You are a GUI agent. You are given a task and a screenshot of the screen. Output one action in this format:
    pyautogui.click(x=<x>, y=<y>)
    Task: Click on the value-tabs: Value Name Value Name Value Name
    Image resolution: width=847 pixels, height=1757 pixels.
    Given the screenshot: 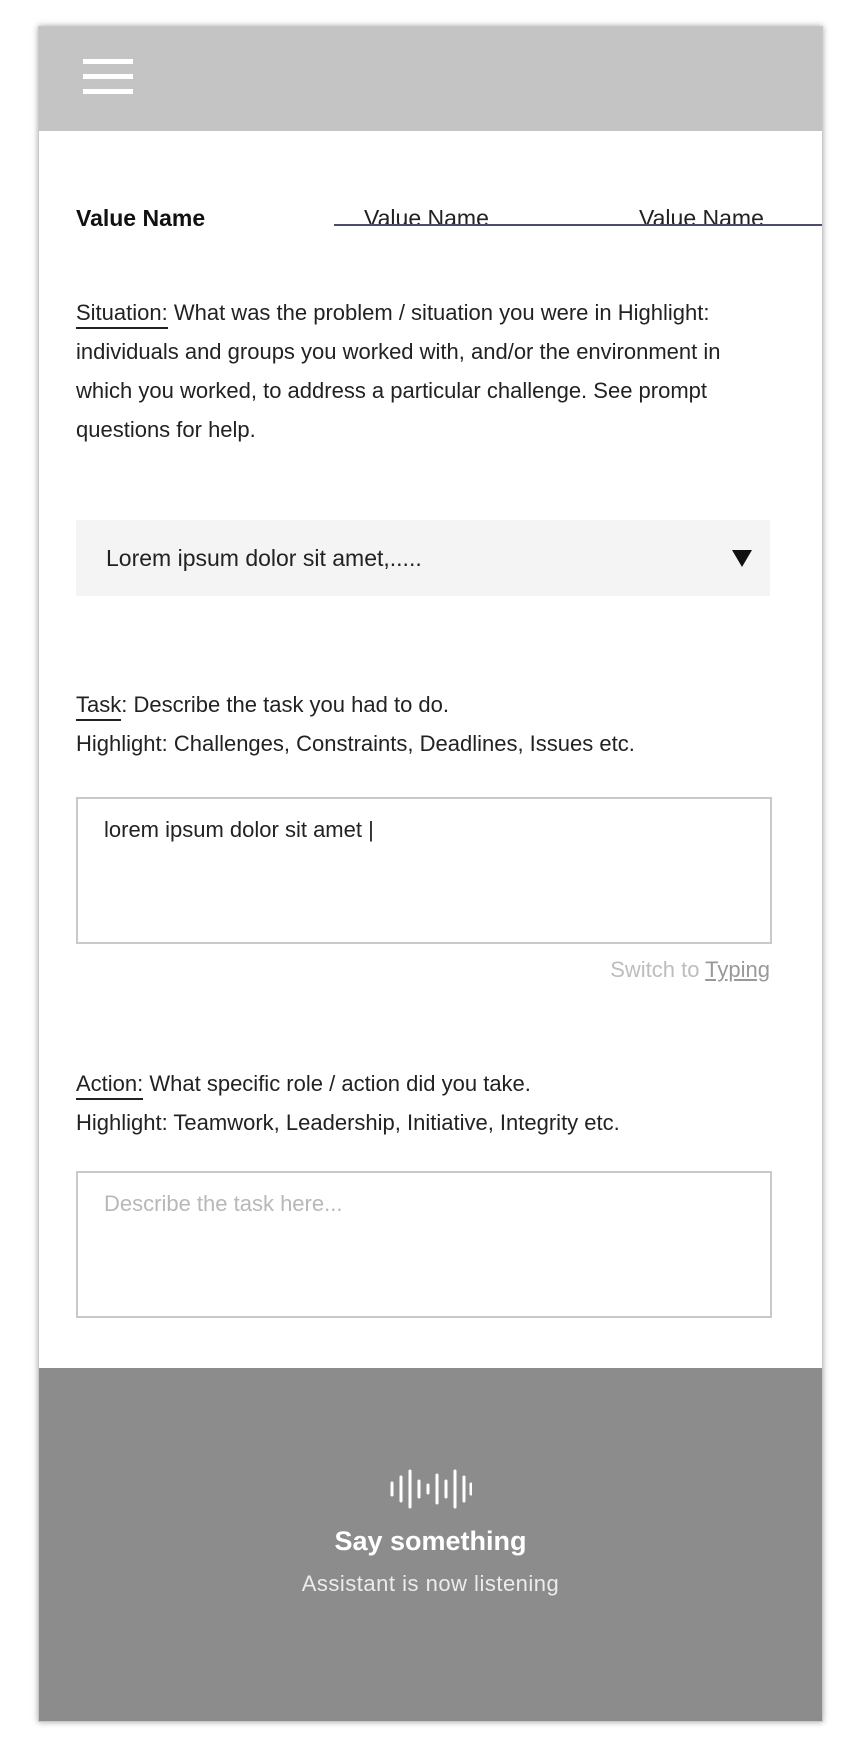 What is the action you would take?
    pyautogui.click(x=430, y=220)
    